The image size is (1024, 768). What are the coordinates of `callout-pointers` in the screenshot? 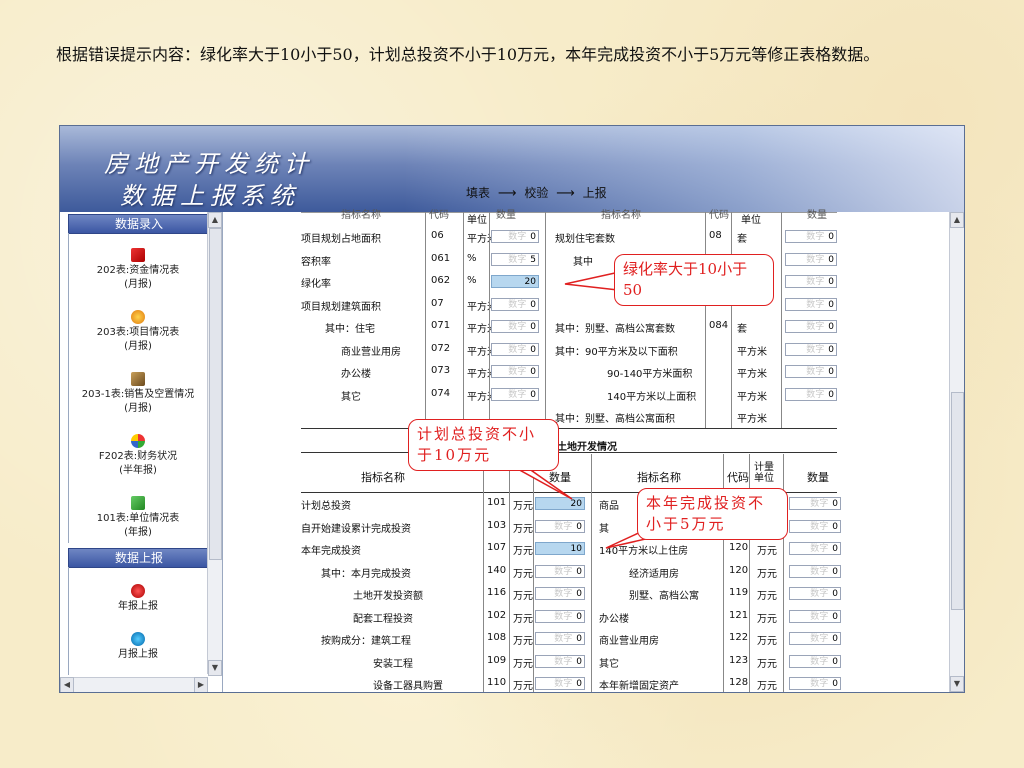 It's located at (578, 410).